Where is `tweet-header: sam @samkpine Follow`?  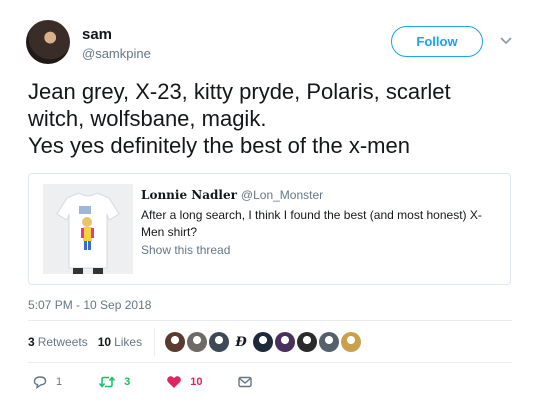
tweet-header: sam @samkpine Follow is located at coordinates (276, 44).